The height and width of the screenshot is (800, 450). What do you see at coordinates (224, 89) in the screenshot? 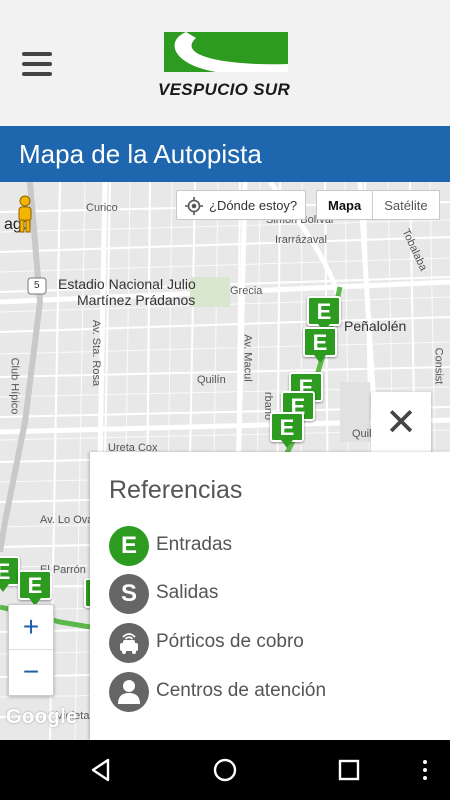
I see `logo-text: VESPUCIO SUR` at bounding box center [224, 89].